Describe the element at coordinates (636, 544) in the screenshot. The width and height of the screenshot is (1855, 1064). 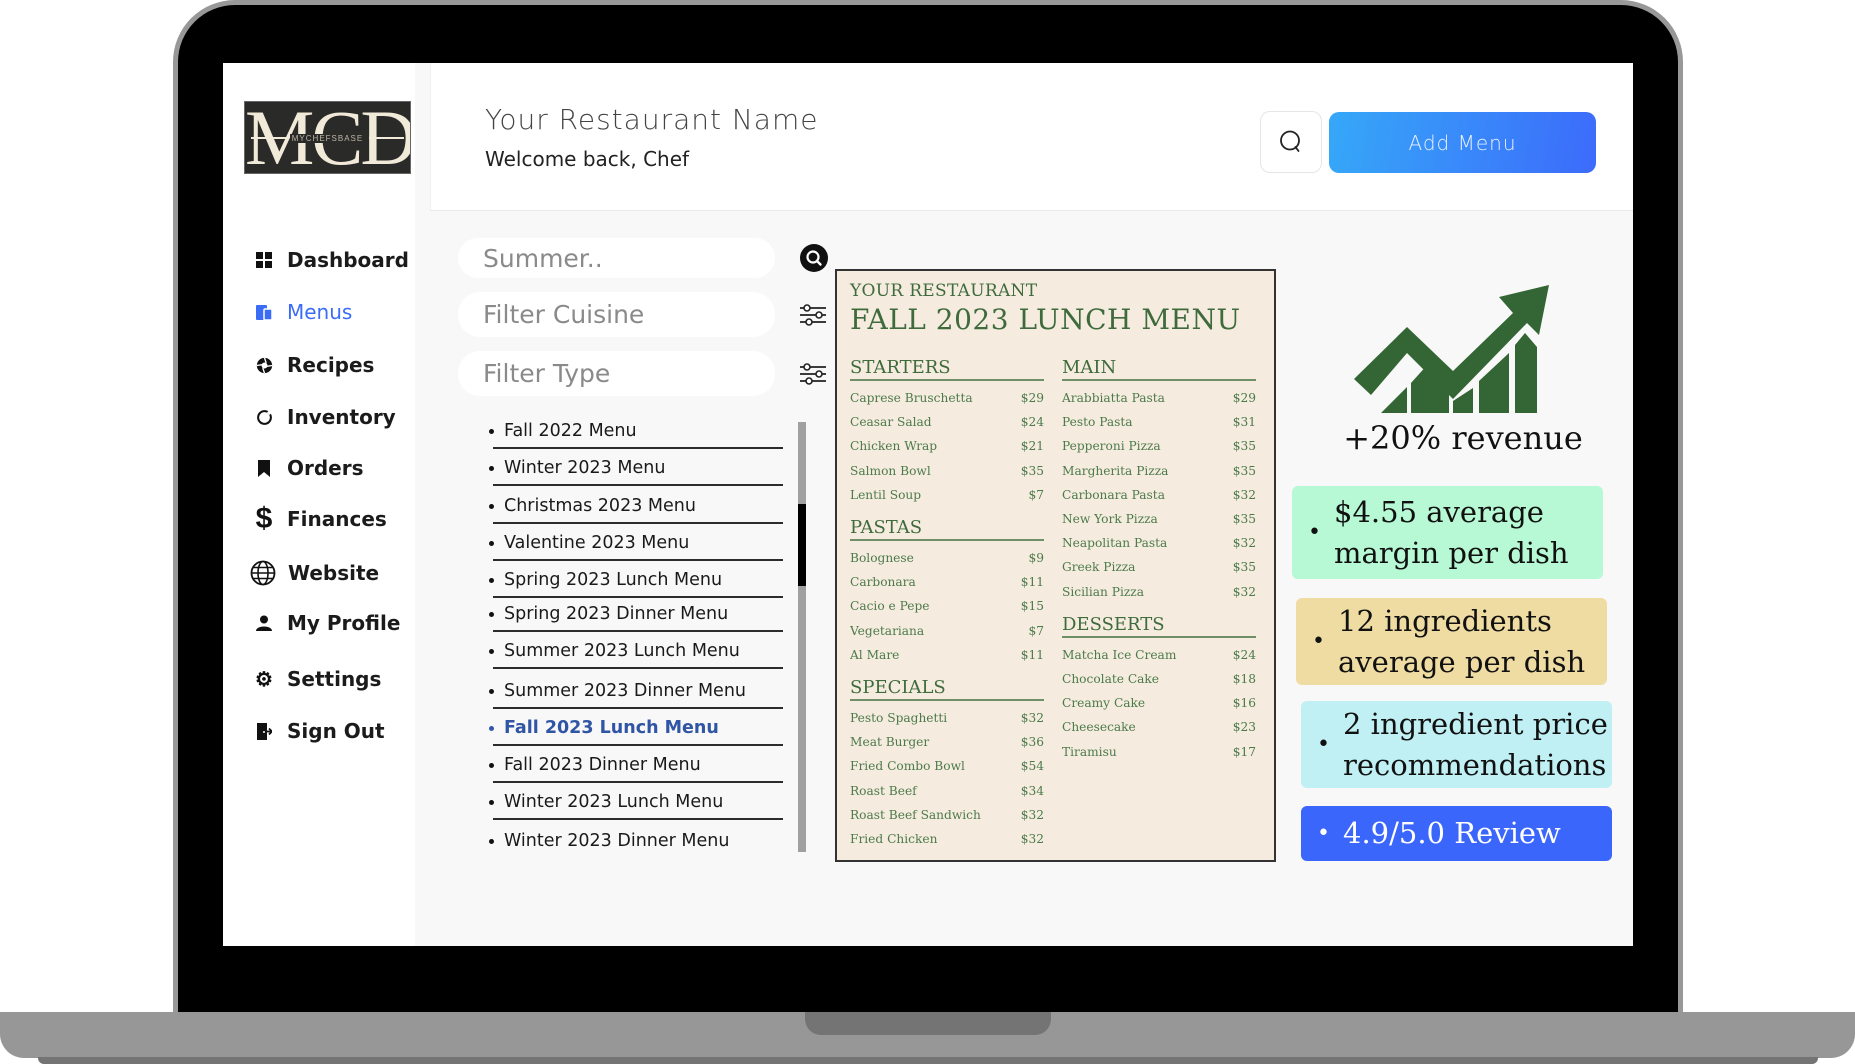
I see `menu-list-item: Valentine 2023 Menu` at that location.